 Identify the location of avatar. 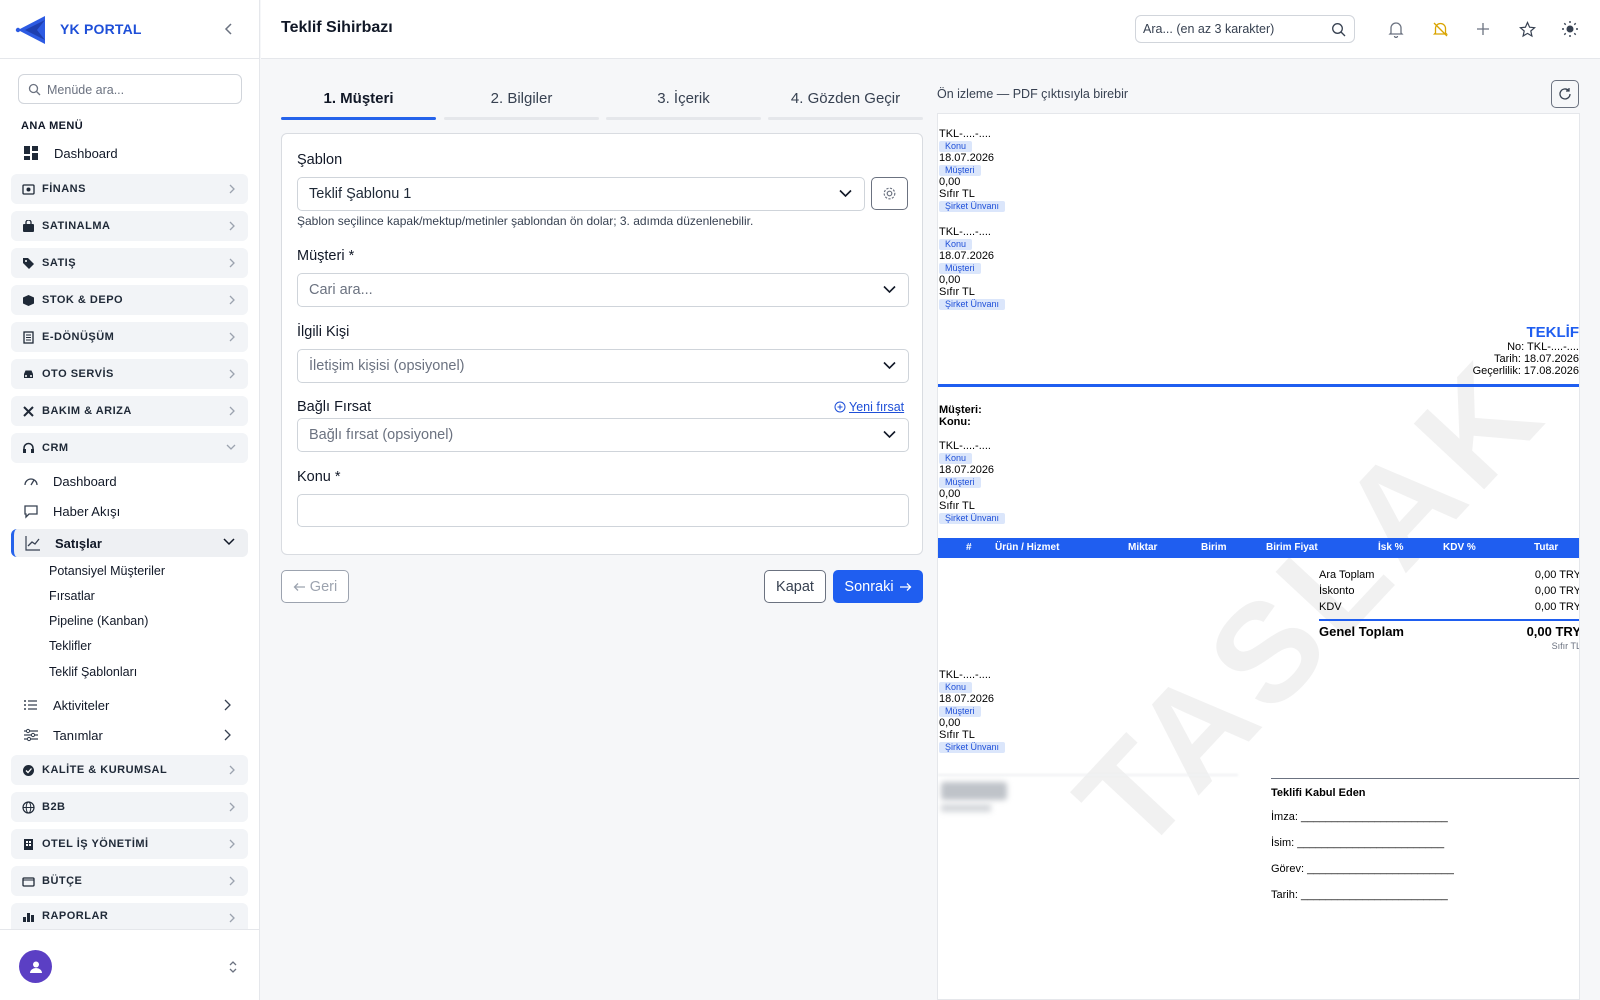
(35, 966).